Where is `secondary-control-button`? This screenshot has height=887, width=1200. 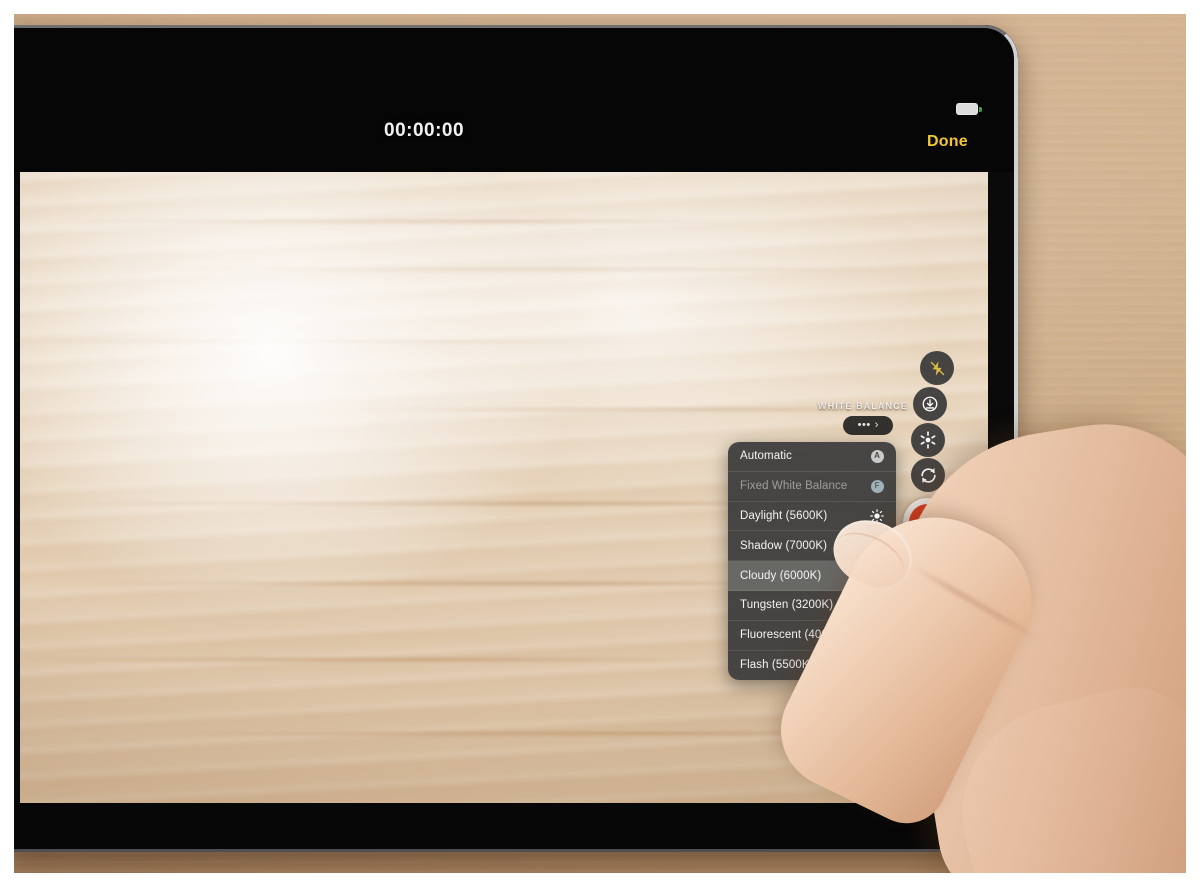
secondary-control-button is located at coordinates (937, 568).